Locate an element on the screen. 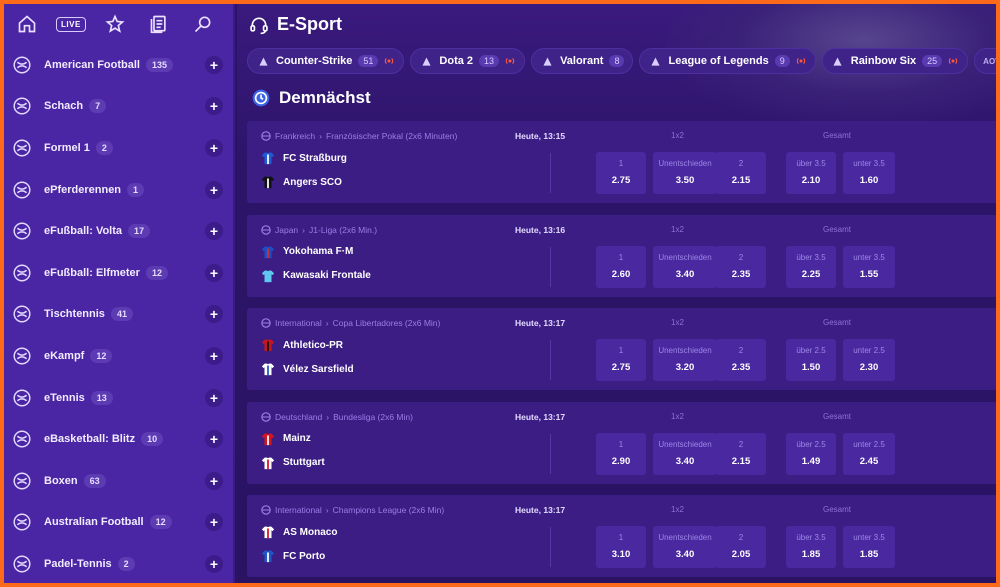 This screenshot has height=587, width=1000. odds-button: Unentschieden 3.20 is located at coordinates (685, 360).